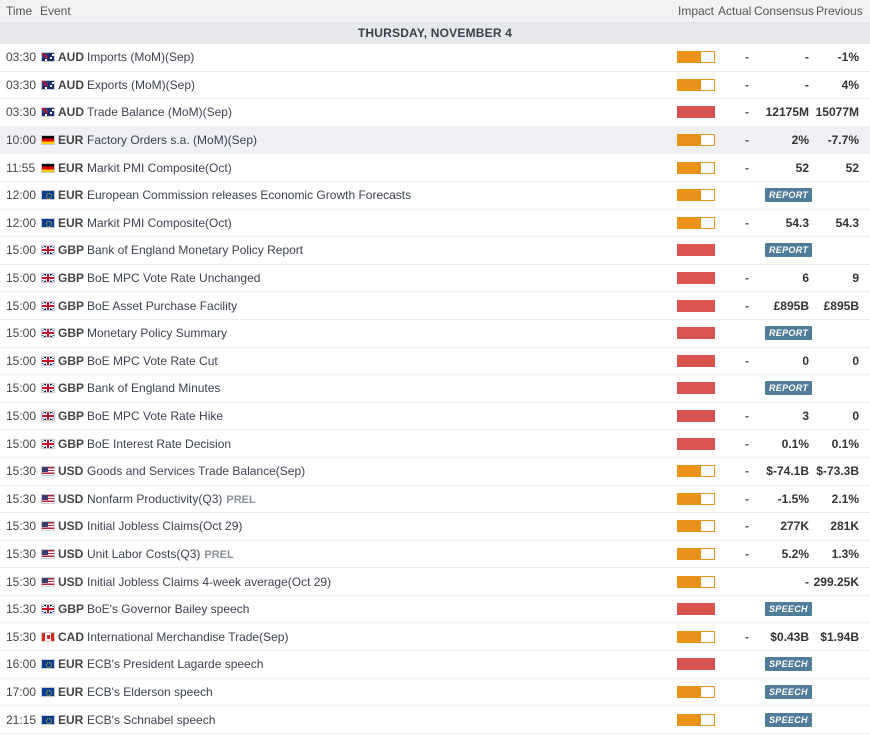 This screenshot has width=870, height=740. I want to click on consensus-value: 2%, so click(800, 140).